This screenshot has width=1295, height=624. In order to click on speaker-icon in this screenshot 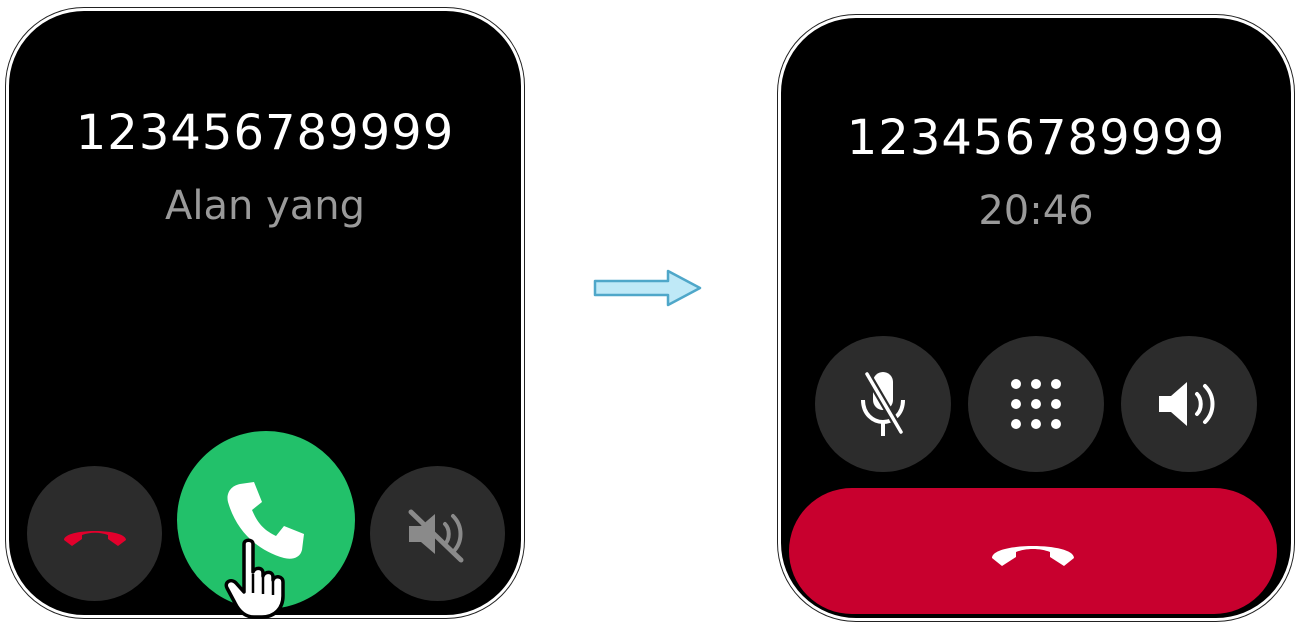, I will do `click(1187, 404)`.